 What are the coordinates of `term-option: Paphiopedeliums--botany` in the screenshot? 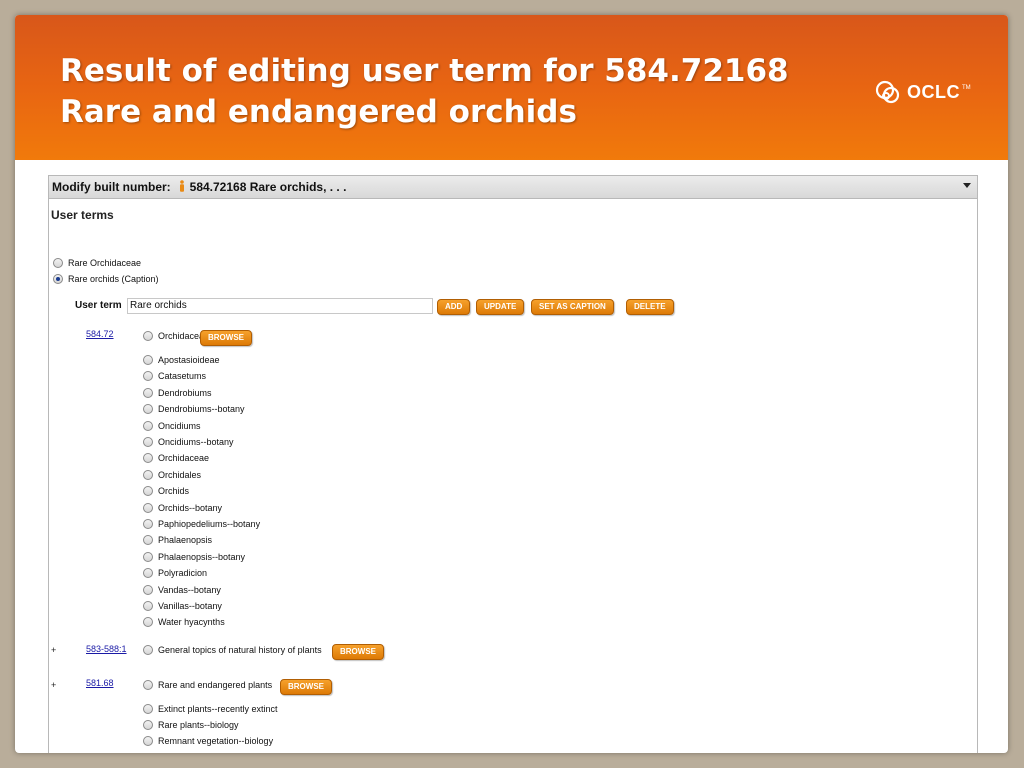 It's located at (201, 524).